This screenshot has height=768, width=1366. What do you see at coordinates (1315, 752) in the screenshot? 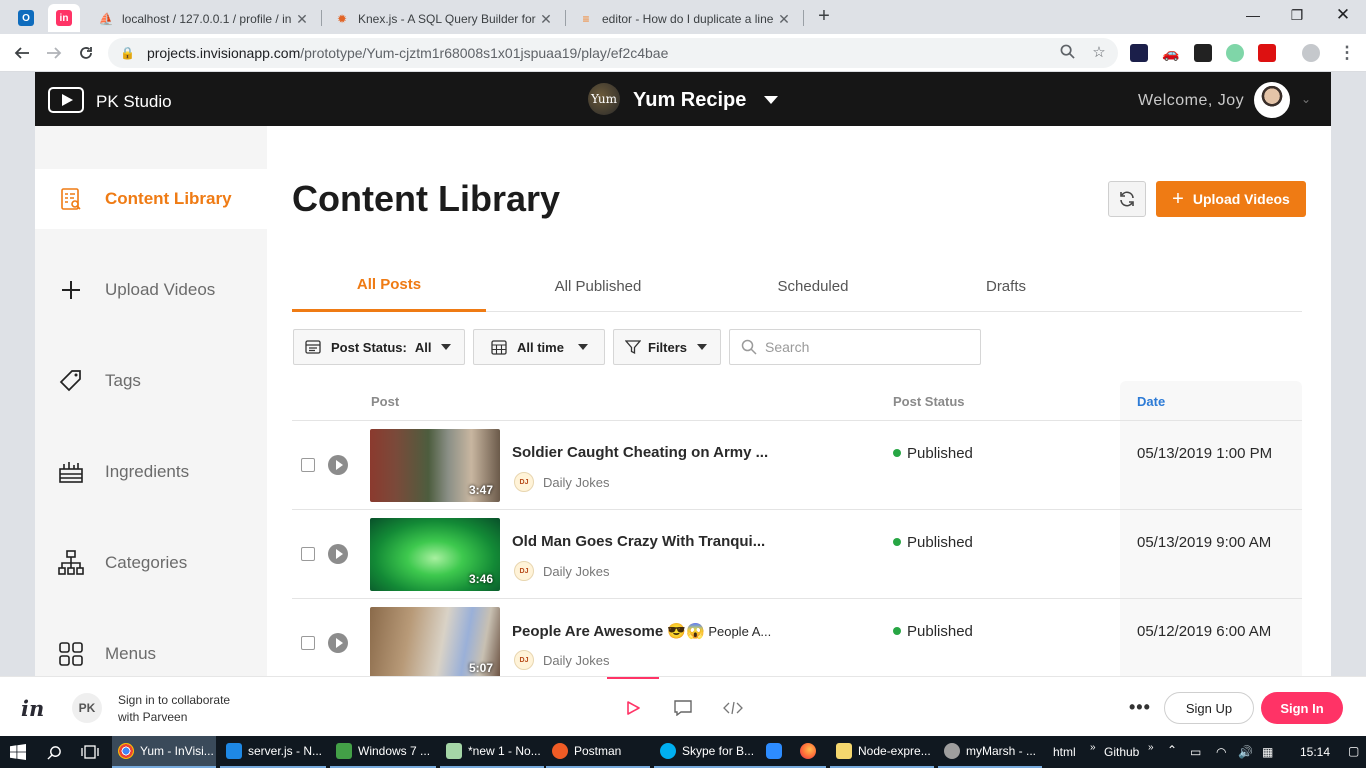
I see `clock: 15:14` at bounding box center [1315, 752].